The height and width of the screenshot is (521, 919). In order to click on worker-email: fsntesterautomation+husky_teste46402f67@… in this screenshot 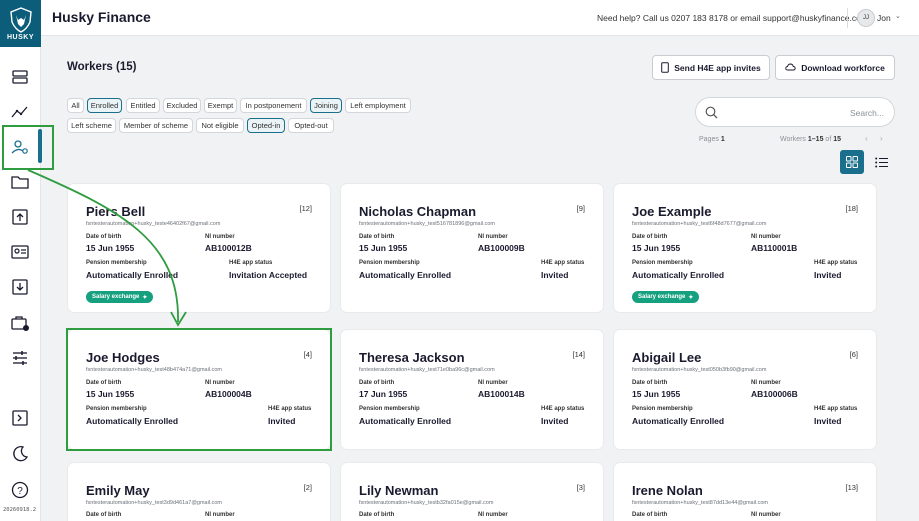, I will do `click(153, 224)`.